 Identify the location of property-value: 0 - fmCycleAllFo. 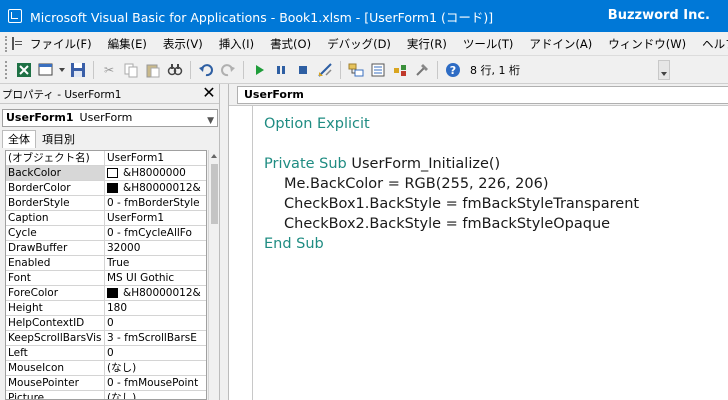
(155, 233).